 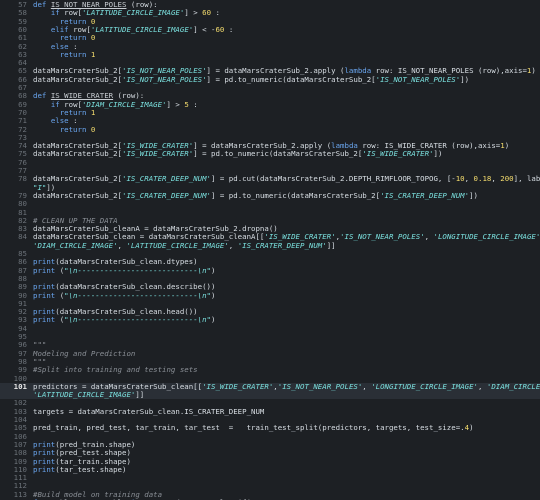 I want to click on code-token: Modeling and Prediction, so click(x=84, y=353).